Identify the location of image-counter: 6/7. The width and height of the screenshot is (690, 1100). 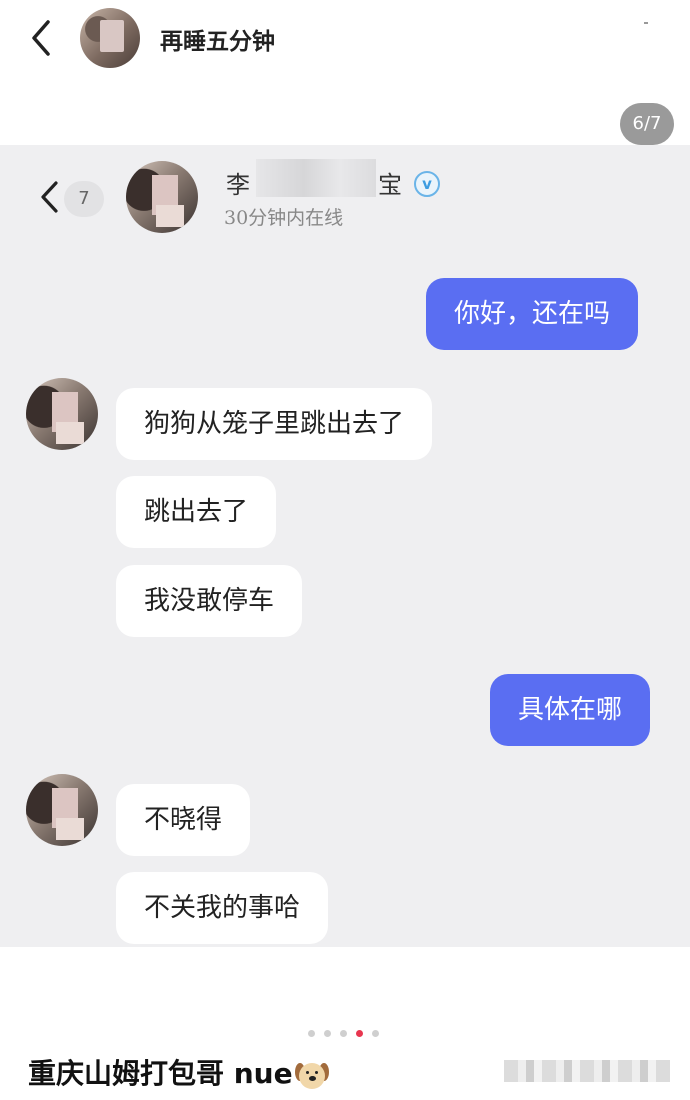
(647, 124).